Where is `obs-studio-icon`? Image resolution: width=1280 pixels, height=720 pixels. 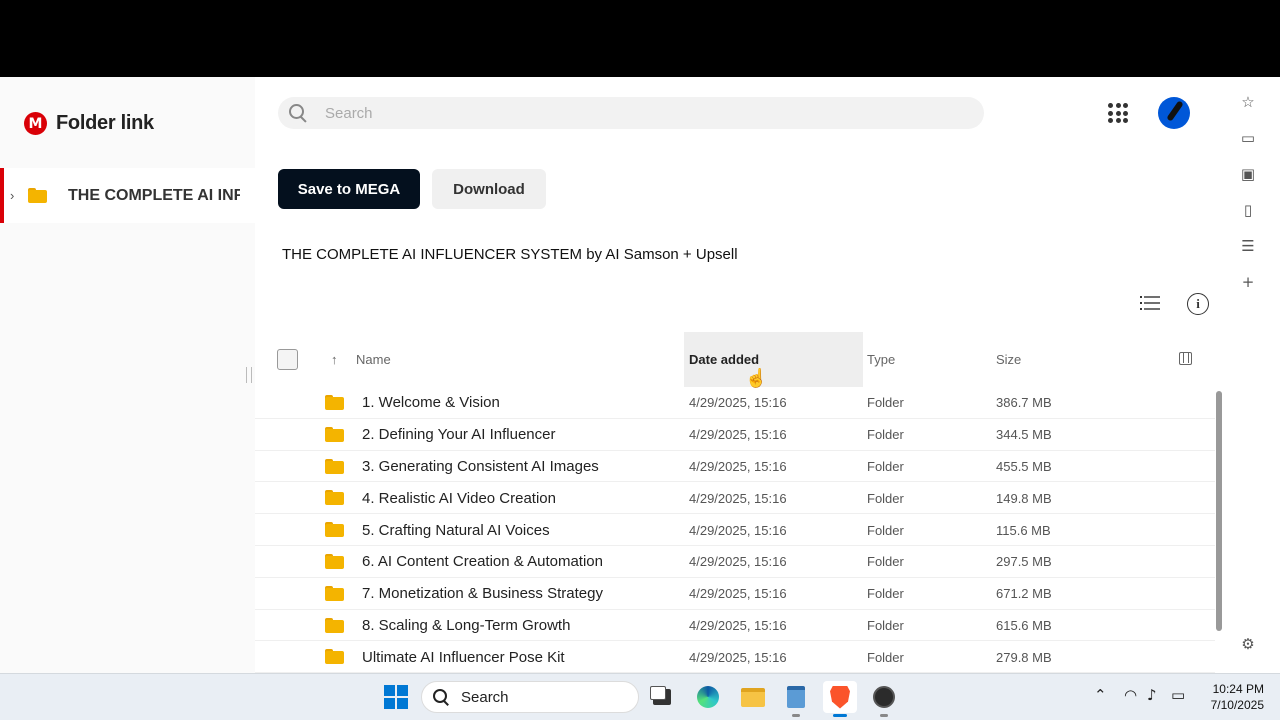 obs-studio-icon is located at coordinates (884, 699).